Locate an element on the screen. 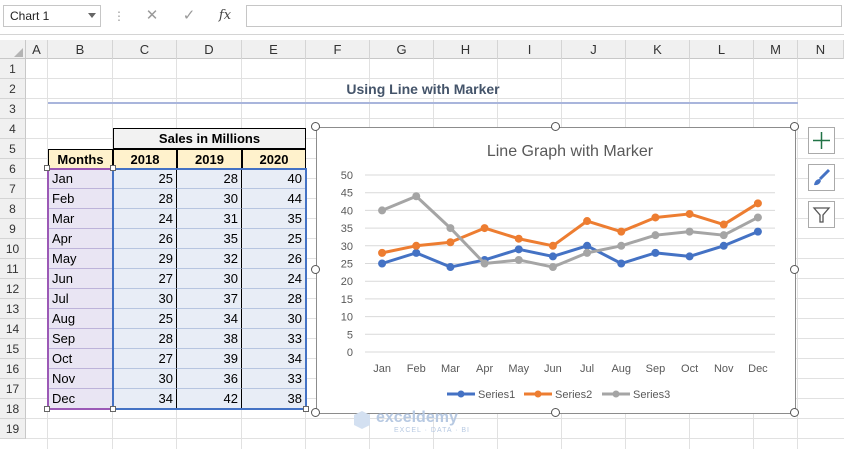 This screenshot has height=449, width=844. row-header-3: 3 is located at coordinates (13, 109).